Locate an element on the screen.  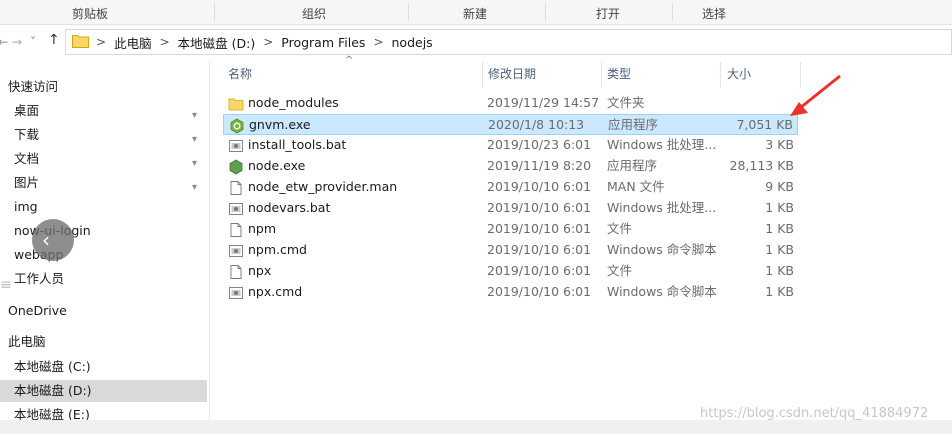
file-type: 文件夹 is located at coordinates (626, 102).